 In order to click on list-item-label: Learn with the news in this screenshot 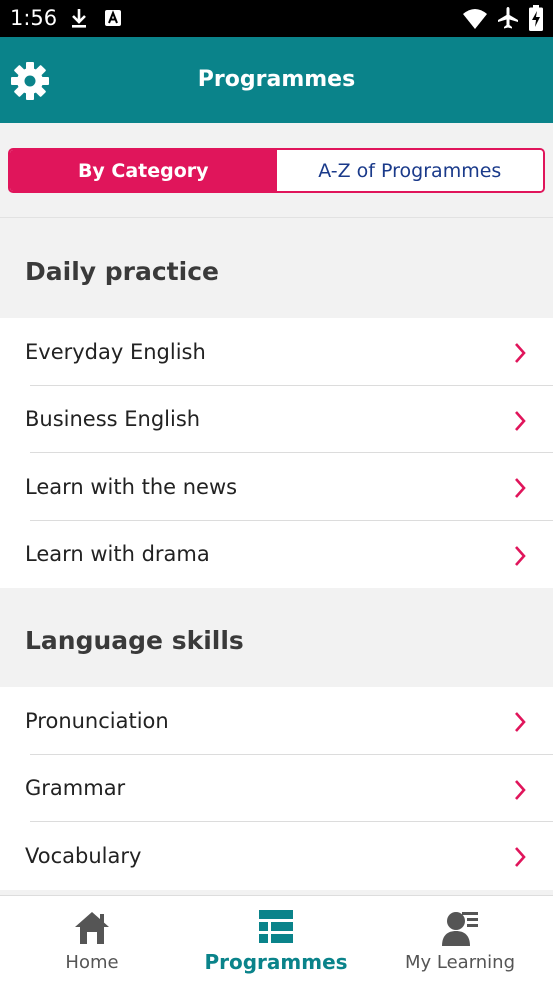, I will do `click(131, 486)`.